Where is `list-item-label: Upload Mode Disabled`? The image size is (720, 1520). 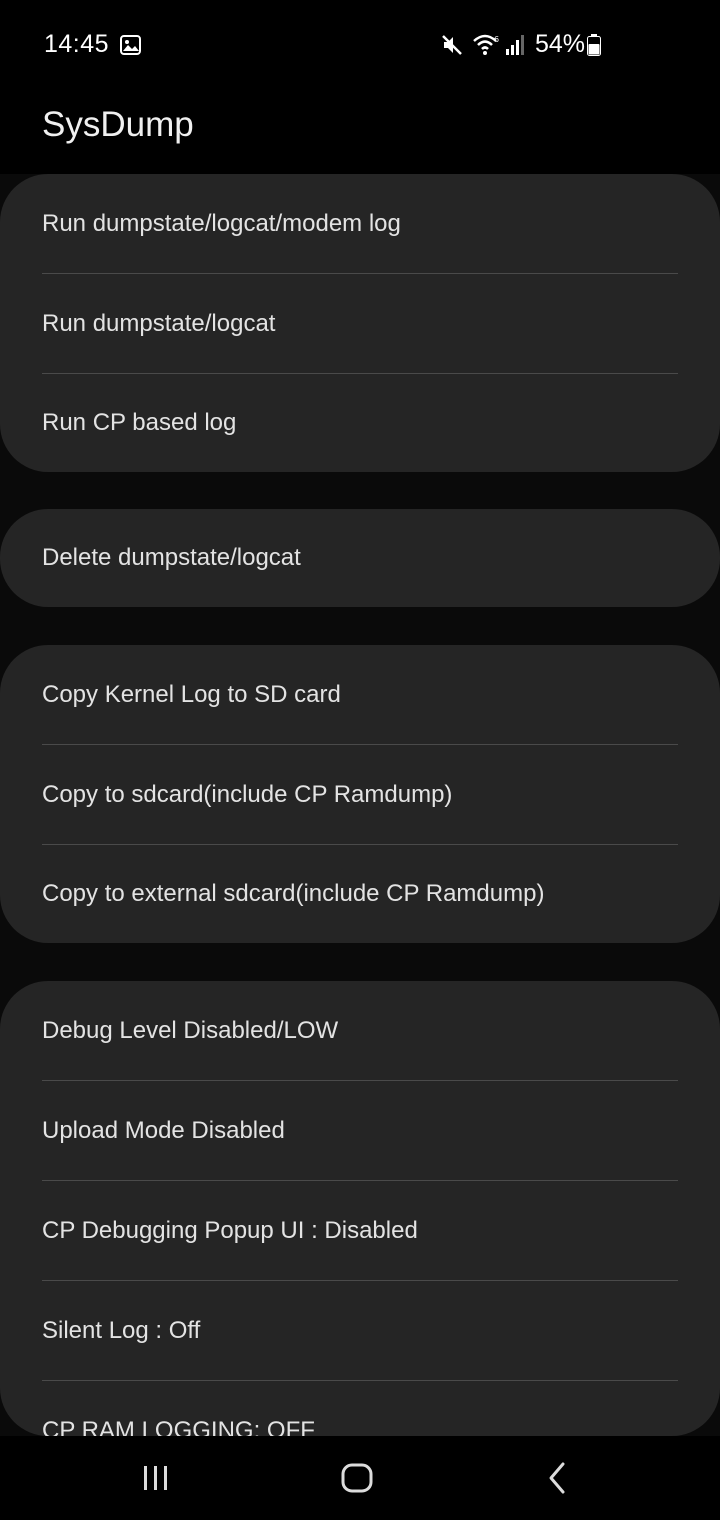
list-item-label: Upload Mode Disabled is located at coordinates (163, 1130).